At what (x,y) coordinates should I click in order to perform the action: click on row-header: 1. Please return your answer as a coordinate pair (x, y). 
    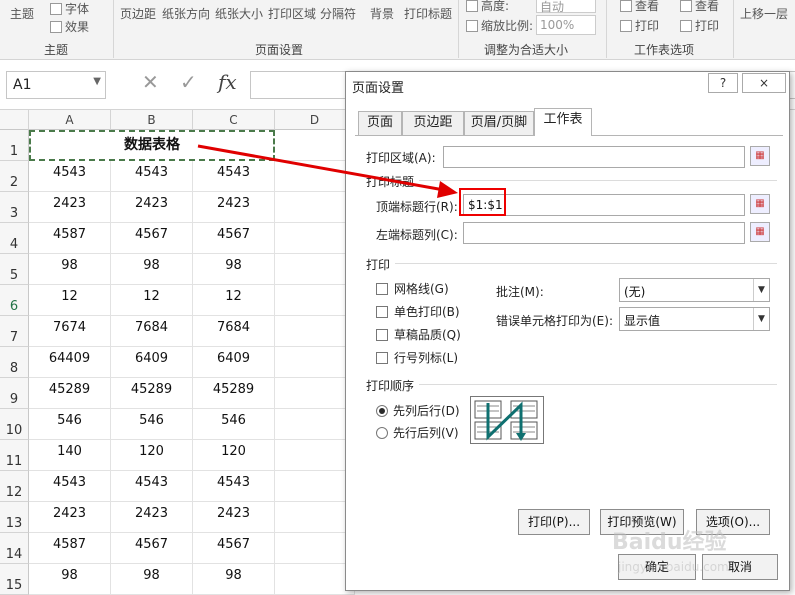
    Looking at the image, I should click on (14, 145).